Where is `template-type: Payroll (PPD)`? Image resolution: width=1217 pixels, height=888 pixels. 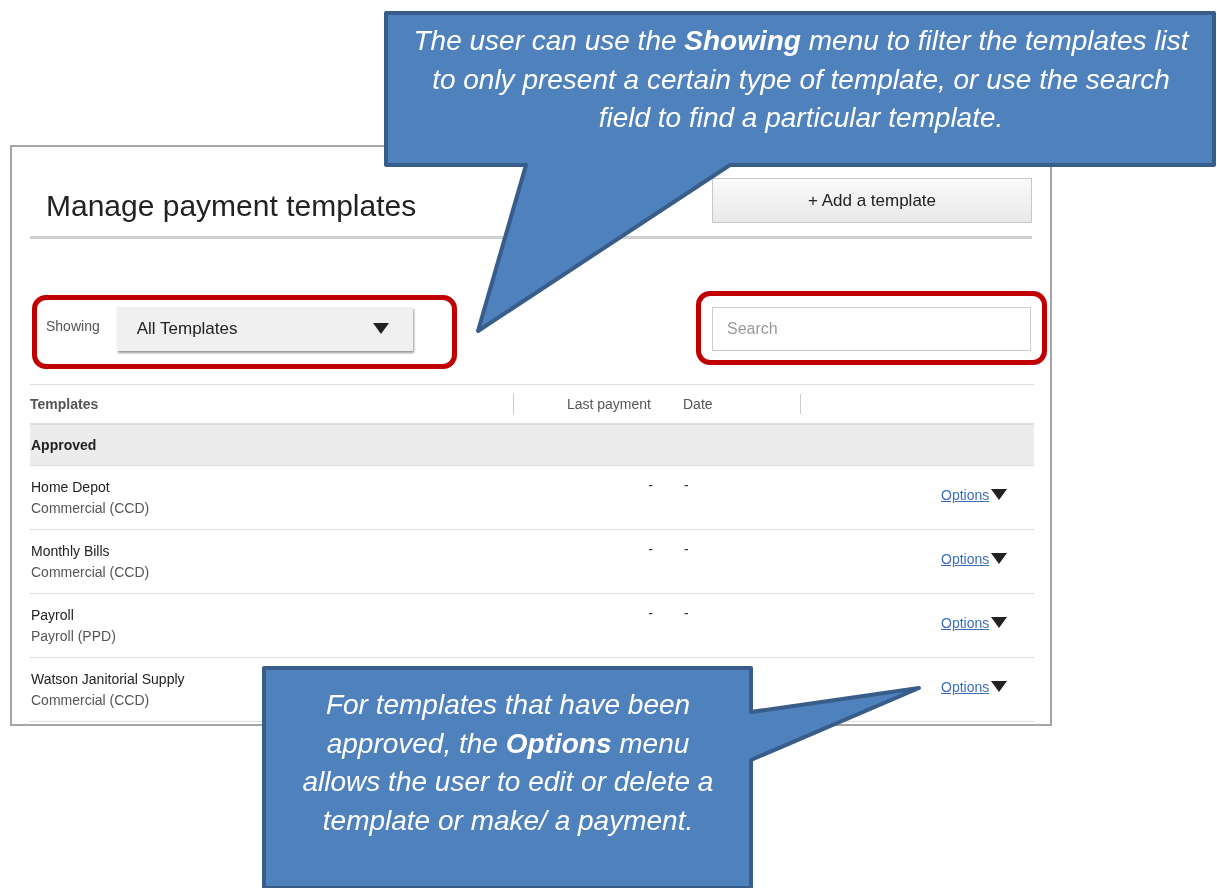 template-type: Payroll (PPD) is located at coordinates (73, 636).